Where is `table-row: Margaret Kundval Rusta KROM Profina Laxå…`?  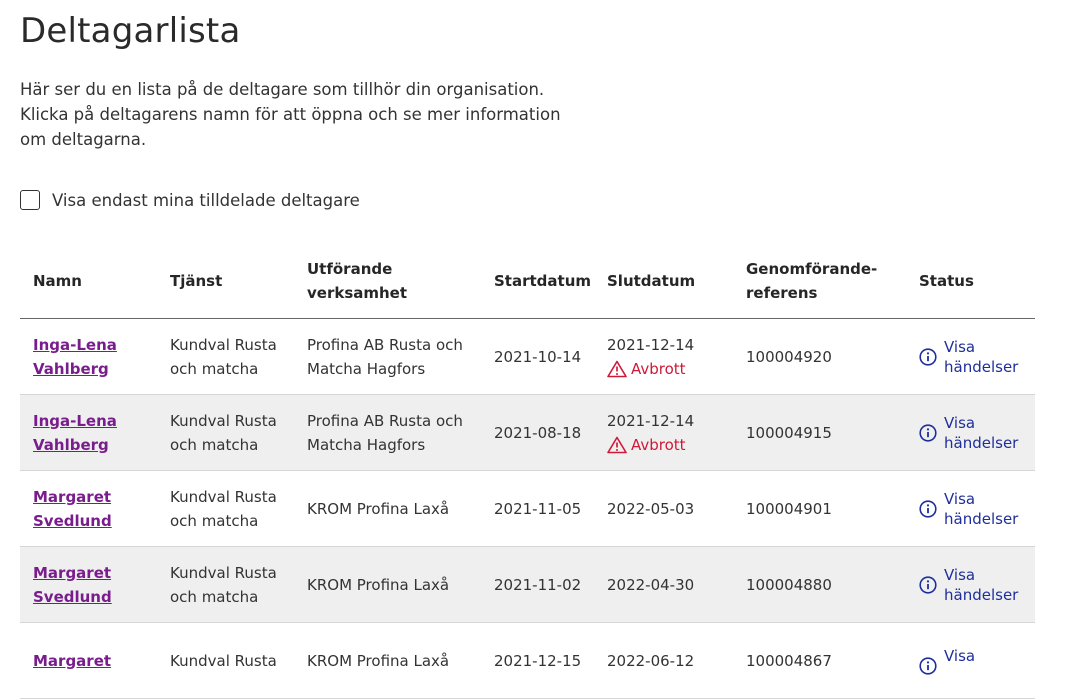 table-row: Margaret Kundval Rusta KROM Profina Laxå… is located at coordinates (527, 660).